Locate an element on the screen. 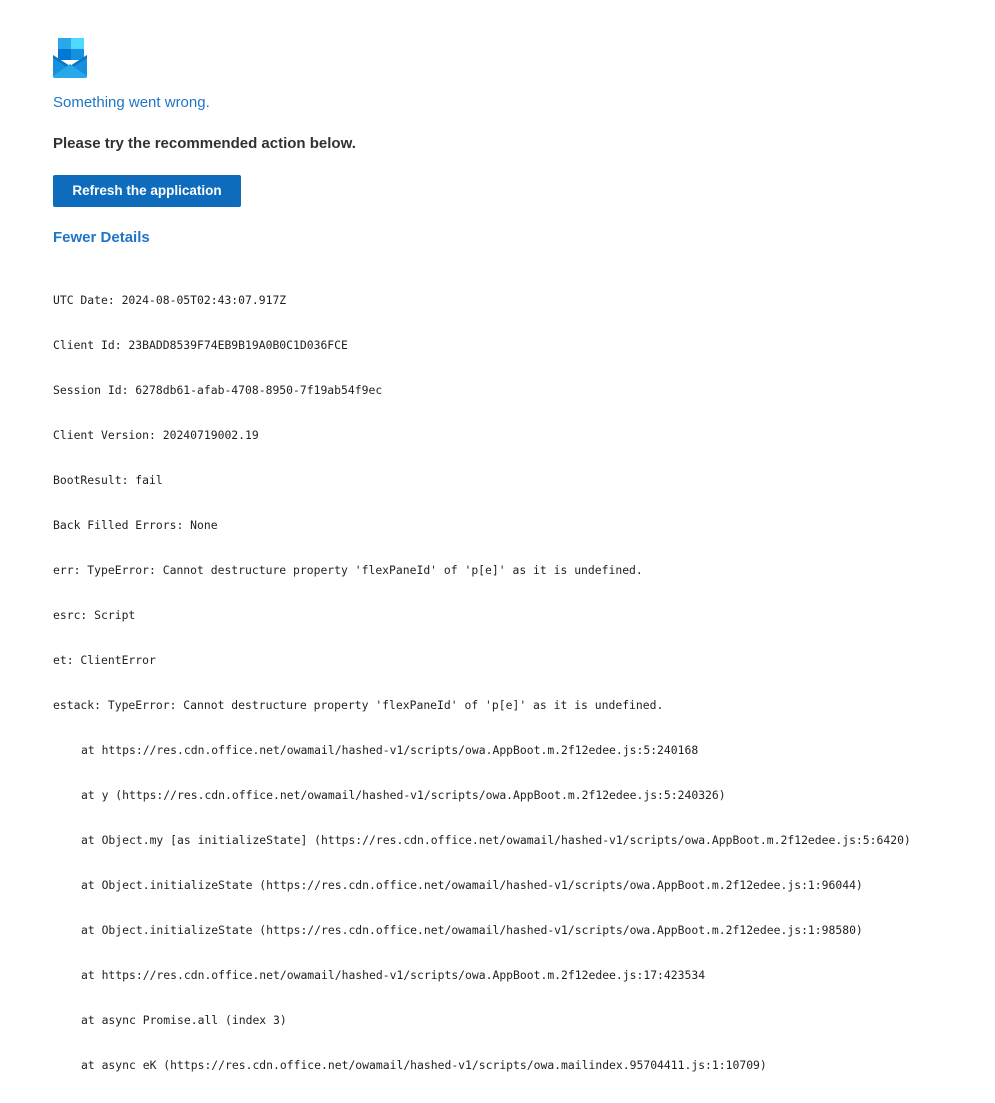 This screenshot has height=1103, width=995. detail-boot-result: BootResult: fail is located at coordinates (108, 480).